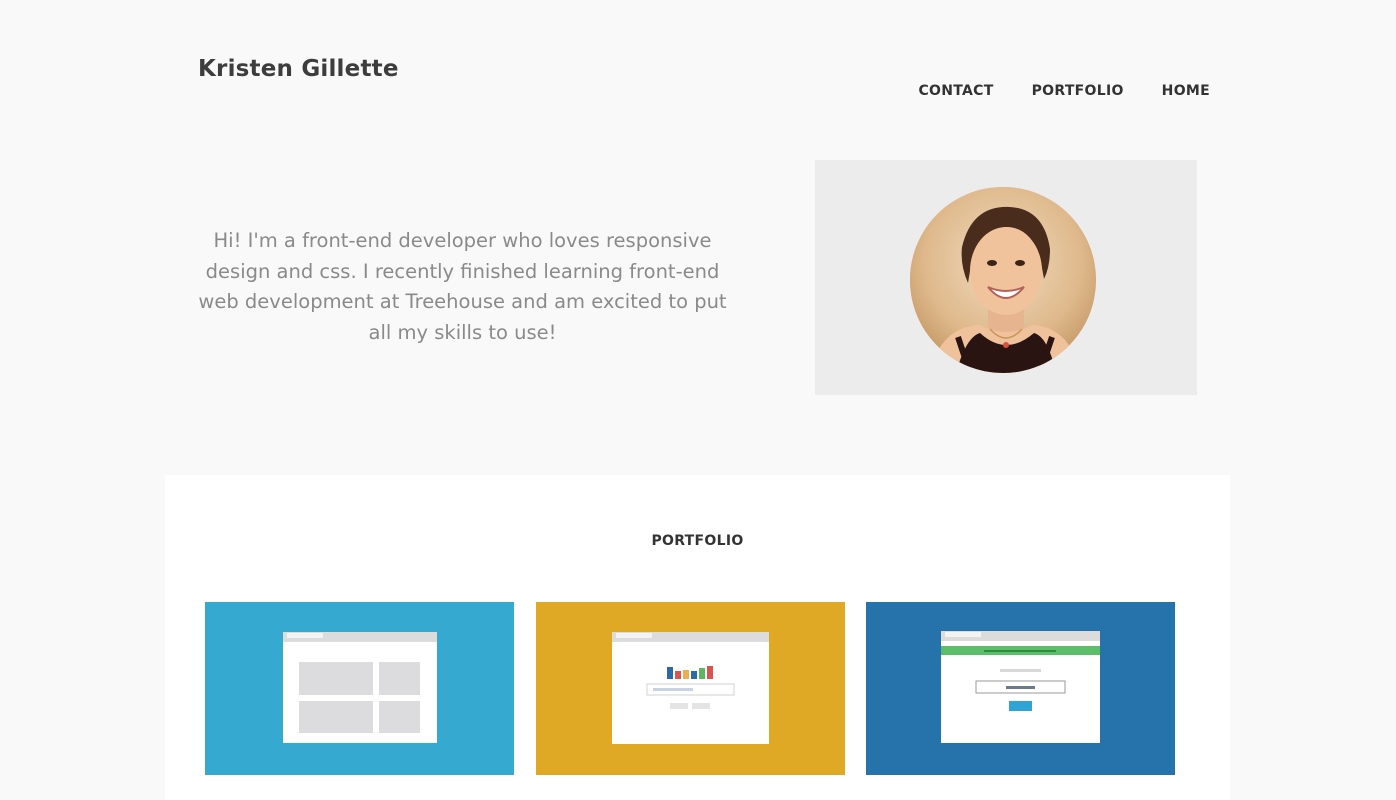 This screenshot has height=800, width=1396. Describe the element at coordinates (298, 69) in the screenshot. I see `site-title: Kristen Gillette` at that location.